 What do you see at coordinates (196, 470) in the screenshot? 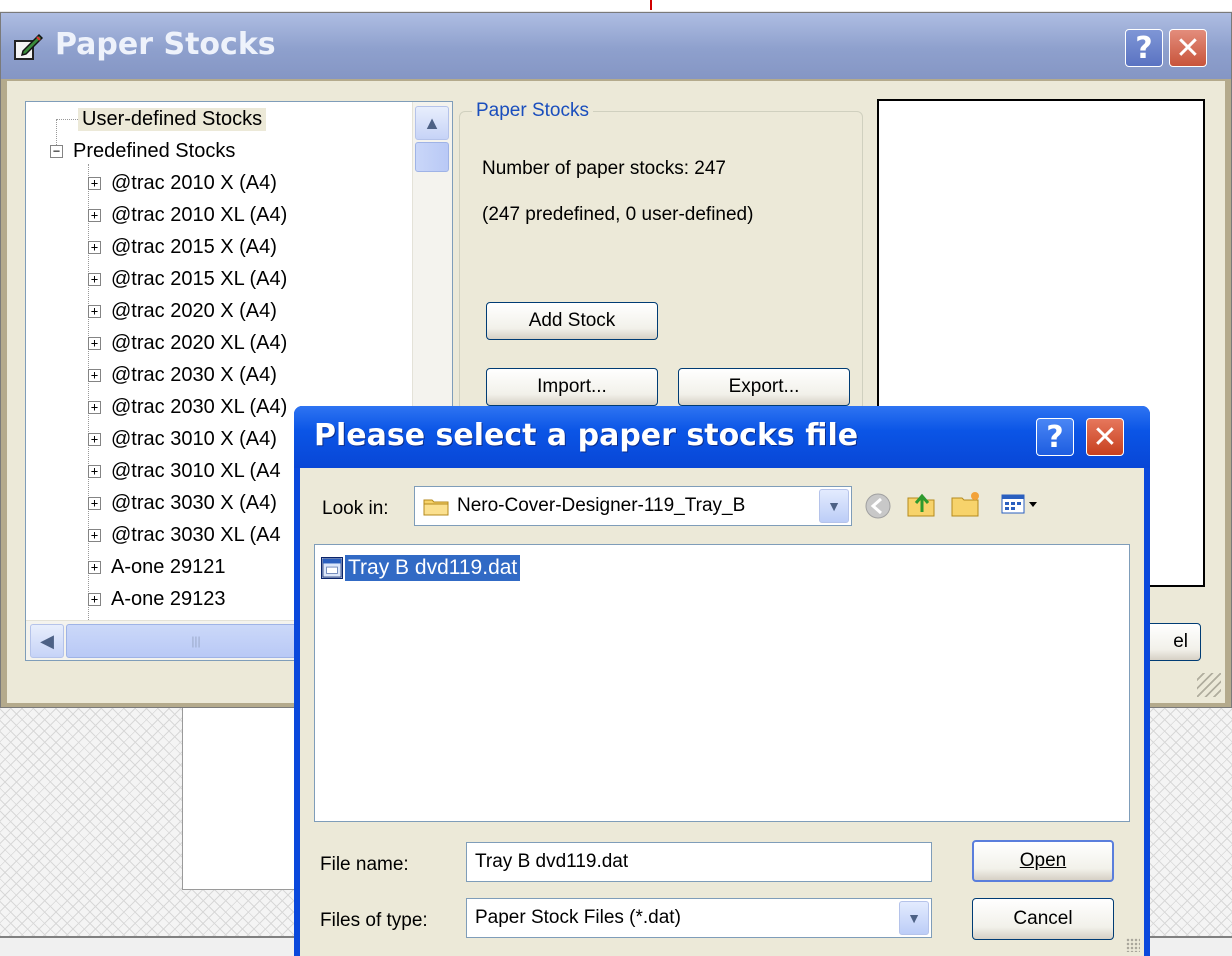
I see `tree-item-label: @trac 3010 XL (A4` at bounding box center [196, 470].